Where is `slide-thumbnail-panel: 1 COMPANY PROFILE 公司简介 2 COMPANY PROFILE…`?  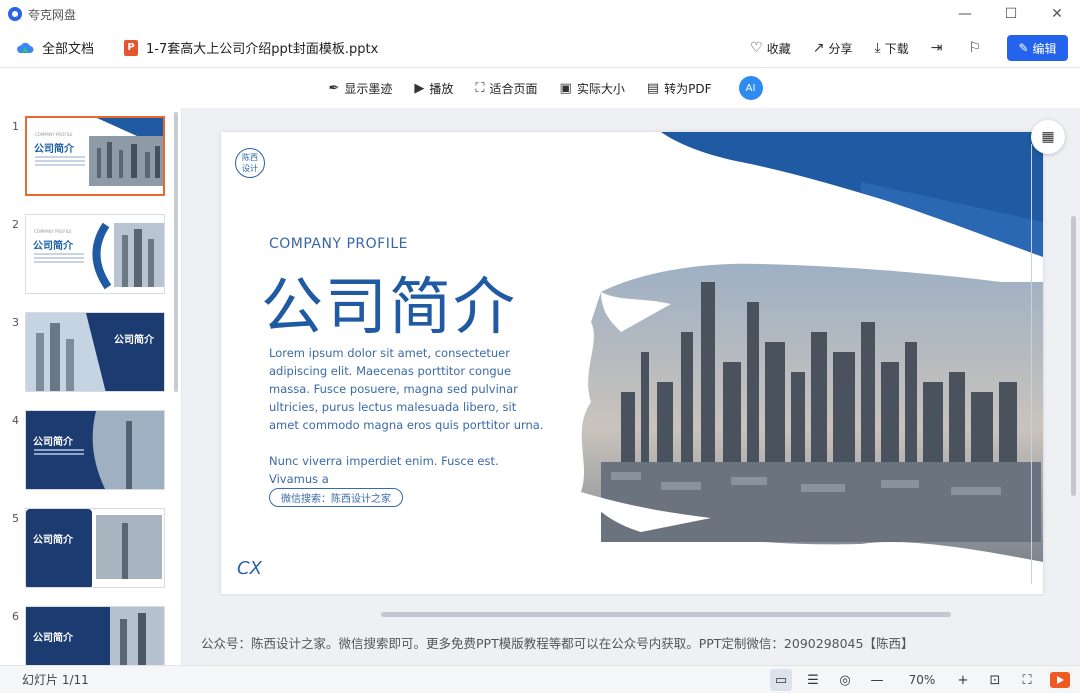 slide-thumbnail-panel: 1 COMPANY PROFILE 公司简介 2 COMPANY PROFILE… is located at coordinates (91, 386).